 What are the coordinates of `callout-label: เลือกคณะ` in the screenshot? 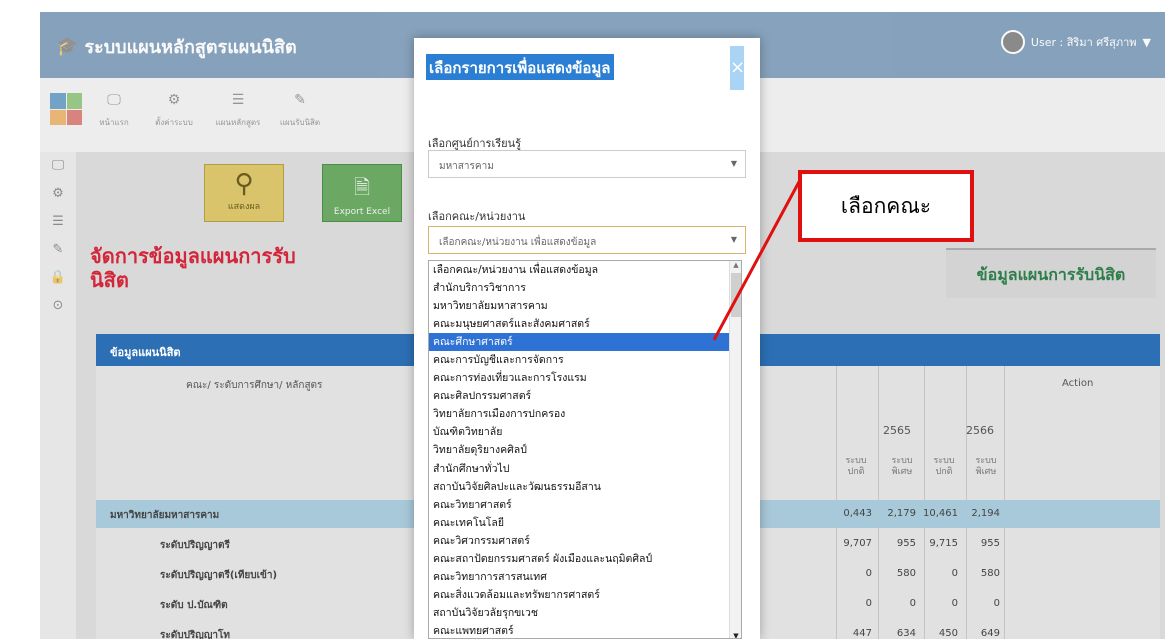 It's located at (886, 206).